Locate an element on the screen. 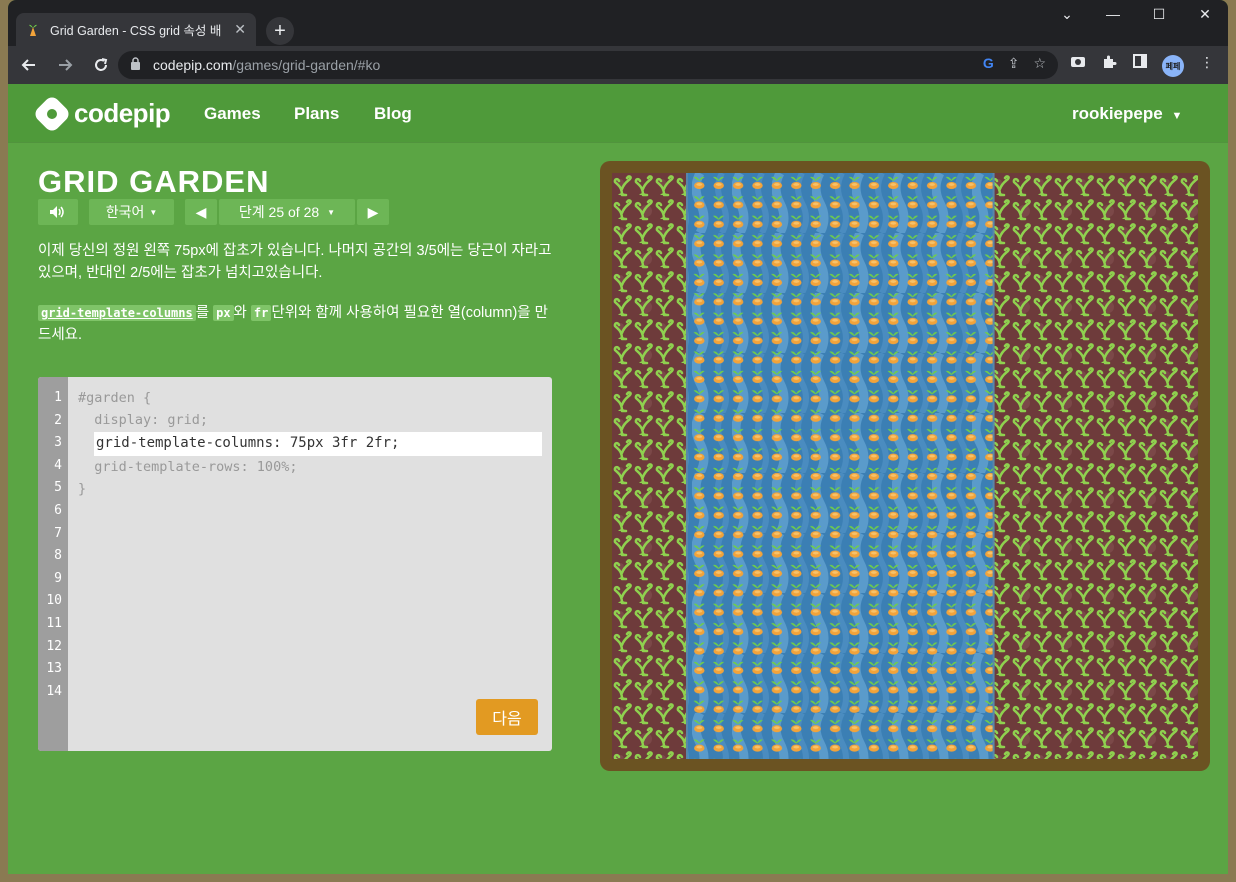 This screenshot has width=1236, height=882. nav-blog: Blog is located at coordinates (393, 114).